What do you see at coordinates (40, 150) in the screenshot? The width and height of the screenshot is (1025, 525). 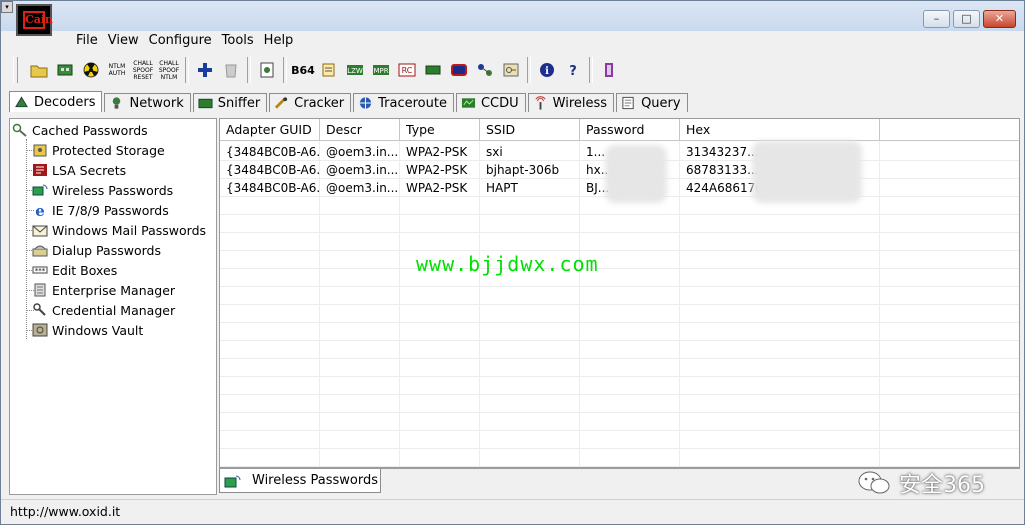 I see `safe-icon` at bounding box center [40, 150].